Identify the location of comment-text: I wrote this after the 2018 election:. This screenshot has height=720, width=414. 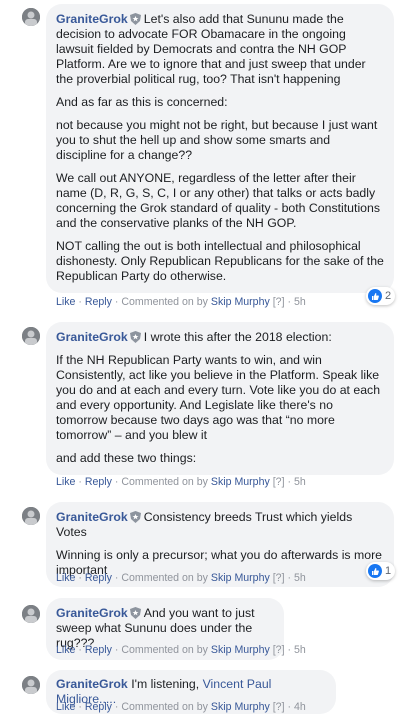
(237, 337).